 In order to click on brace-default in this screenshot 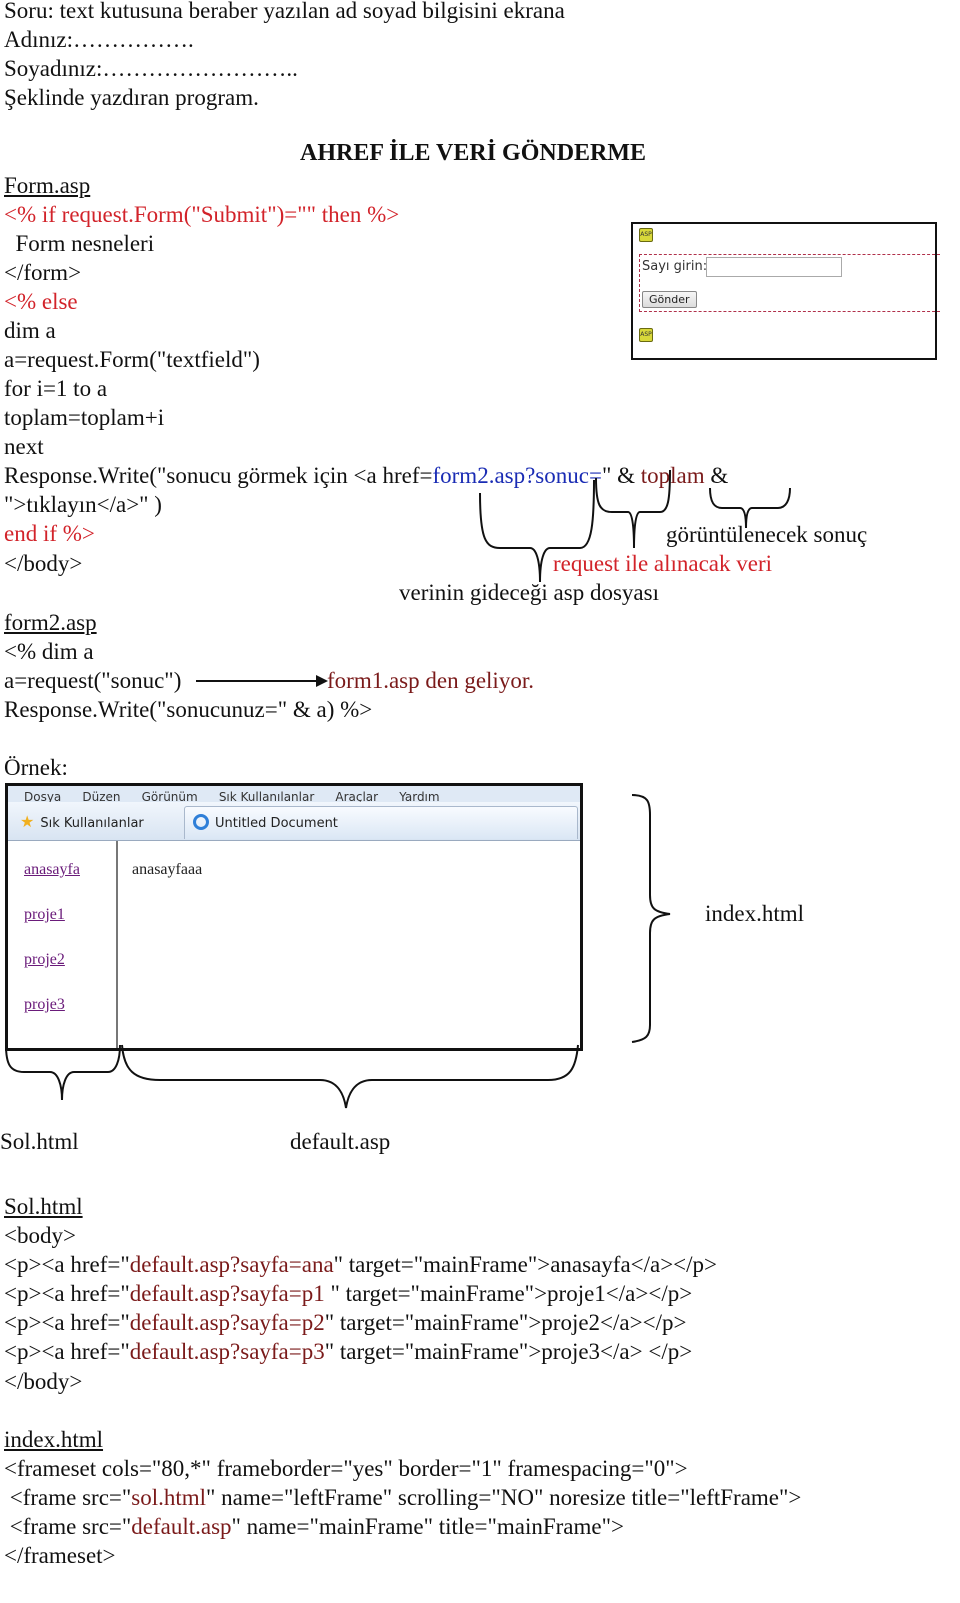, I will do `click(350, 1076)`.